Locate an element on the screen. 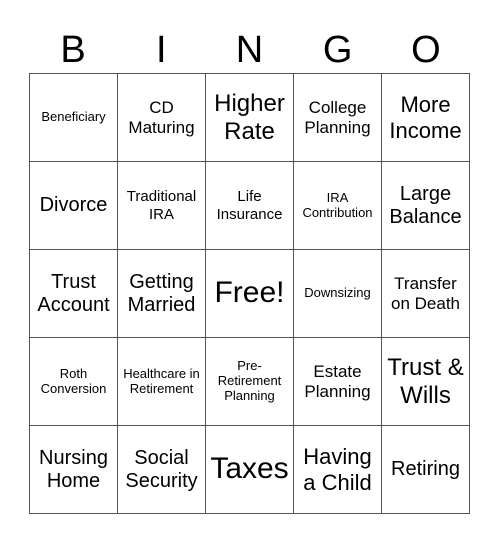  bingo-cell: Large Balance is located at coordinates (426, 206).